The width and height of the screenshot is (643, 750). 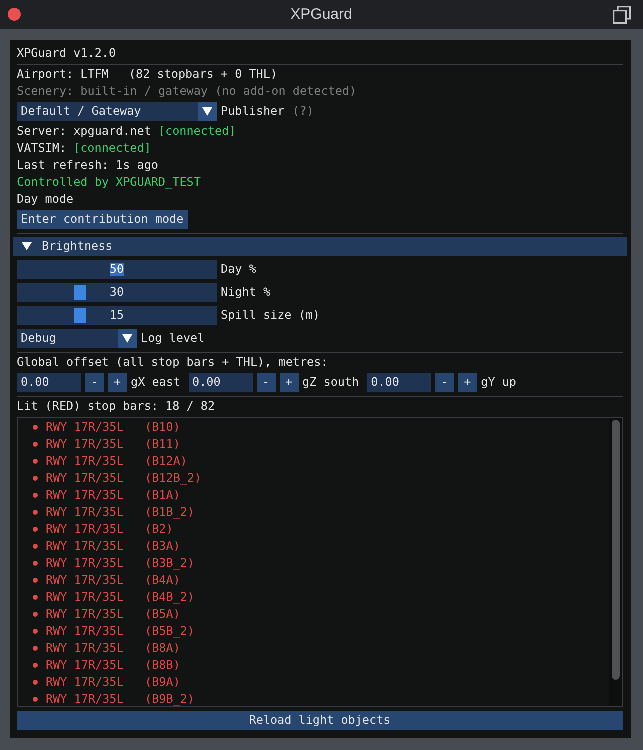 I want to click on stopbar-item: RWY 17R/35L (B5B_2), so click(x=120, y=631).